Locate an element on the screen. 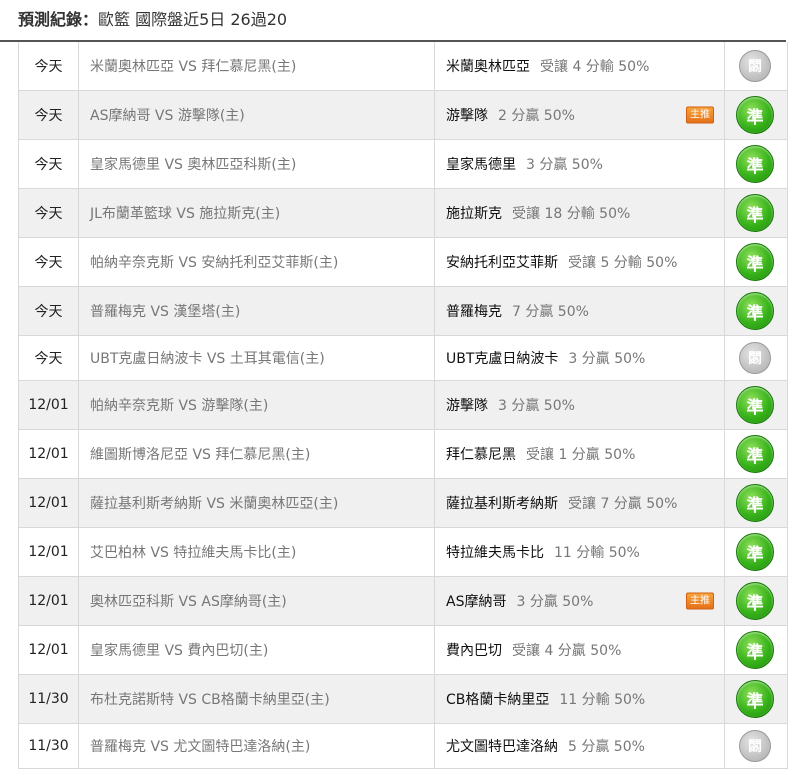 The height and width of the screenshot is (777, 808). table-row: 今天 普羅梅克 VS 漢堡塔(主) 普羅梅克 7 分贏 50% 準 is located at coordinates (403, 311).